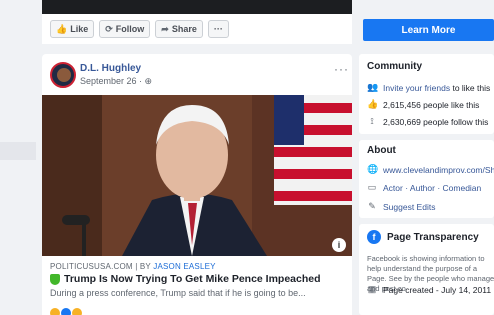  I want to click on invite-friends-link: Invite your friends, so click(416, 88).